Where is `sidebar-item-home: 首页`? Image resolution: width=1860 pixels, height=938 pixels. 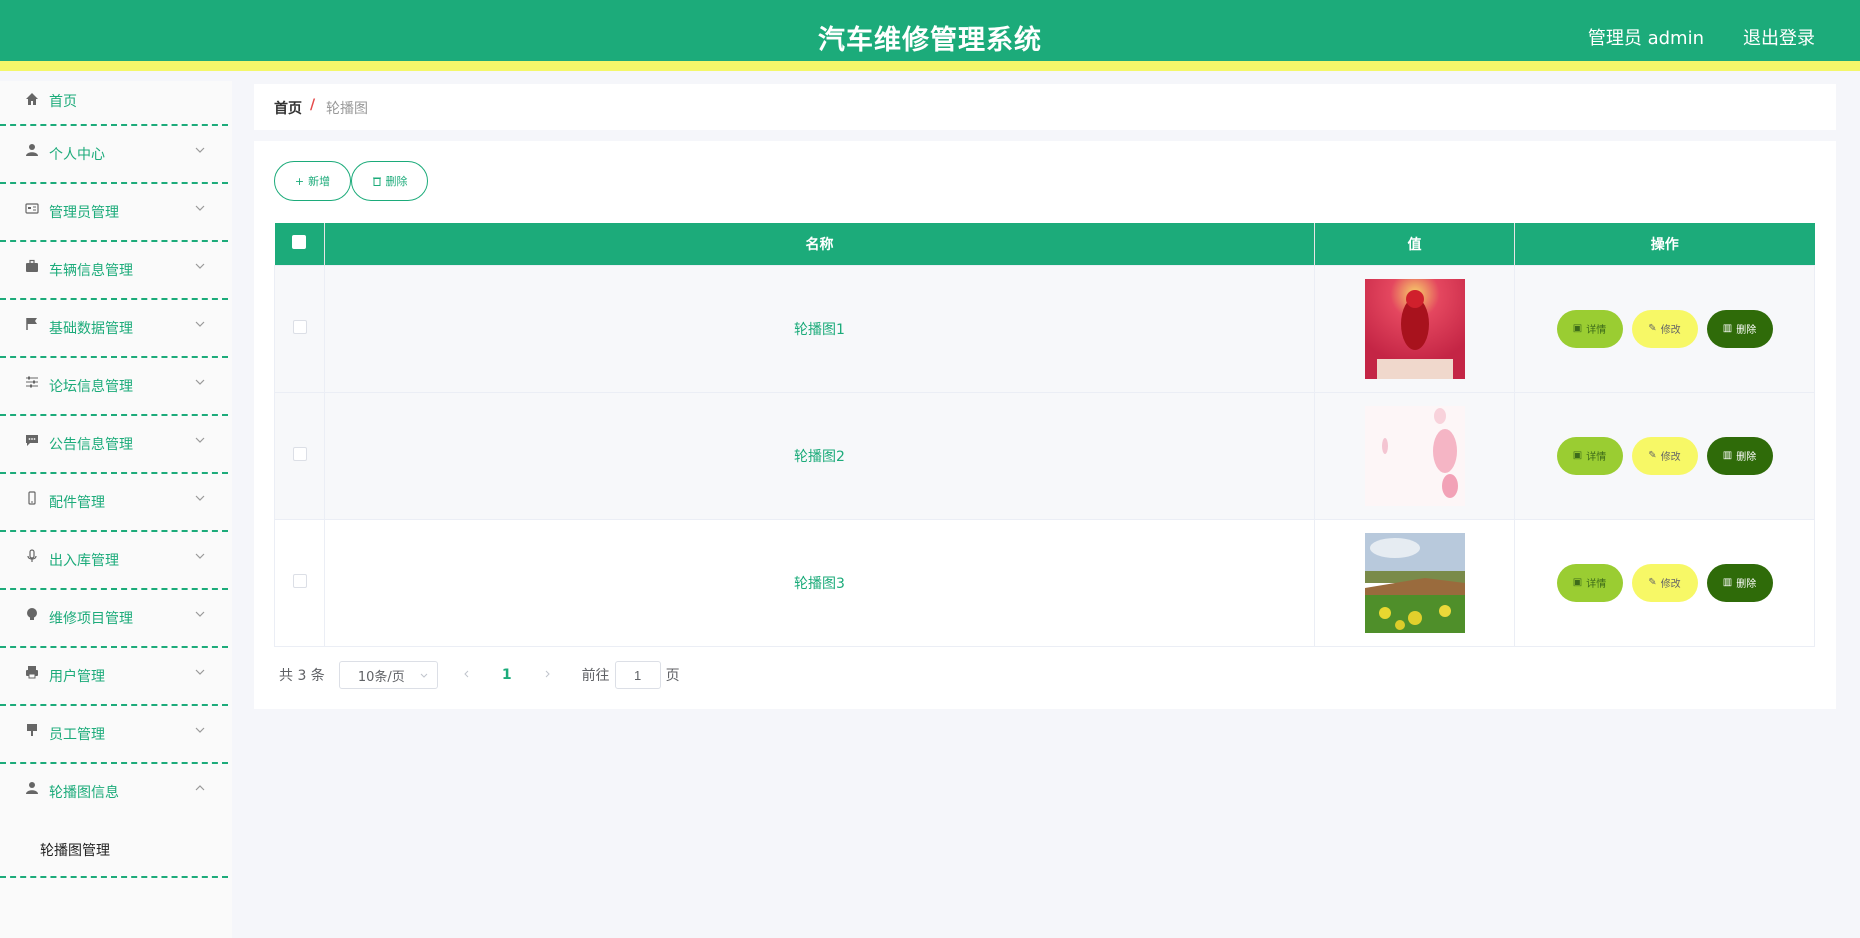
sidebar-item-home: 首页 is located at coordinates (114, 103).